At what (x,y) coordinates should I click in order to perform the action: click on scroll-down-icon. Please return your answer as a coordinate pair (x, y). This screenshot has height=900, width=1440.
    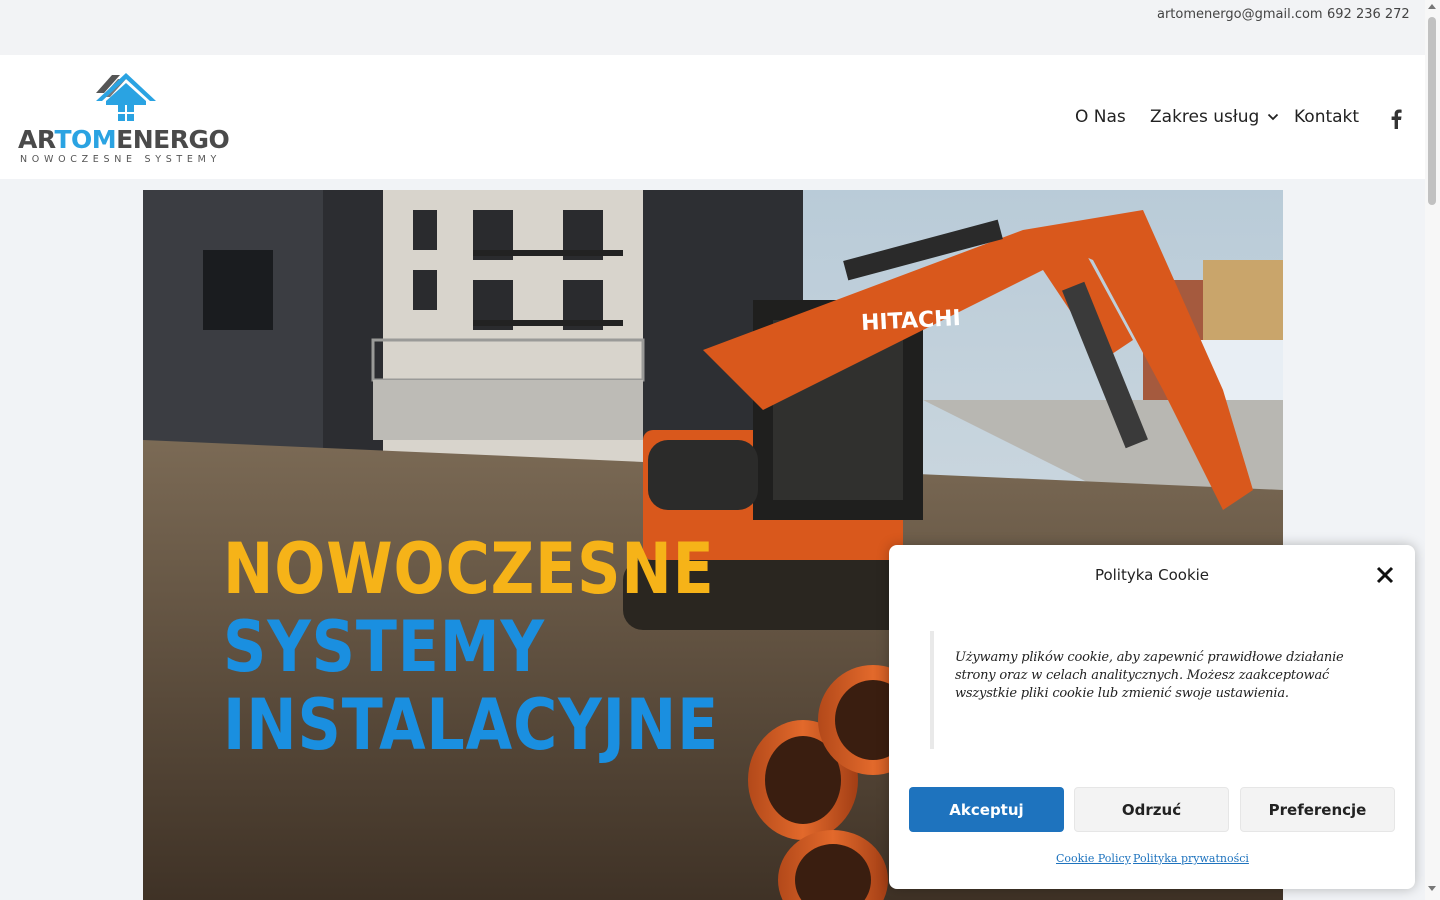
    Looking at the image, I should click on (1432, 888).